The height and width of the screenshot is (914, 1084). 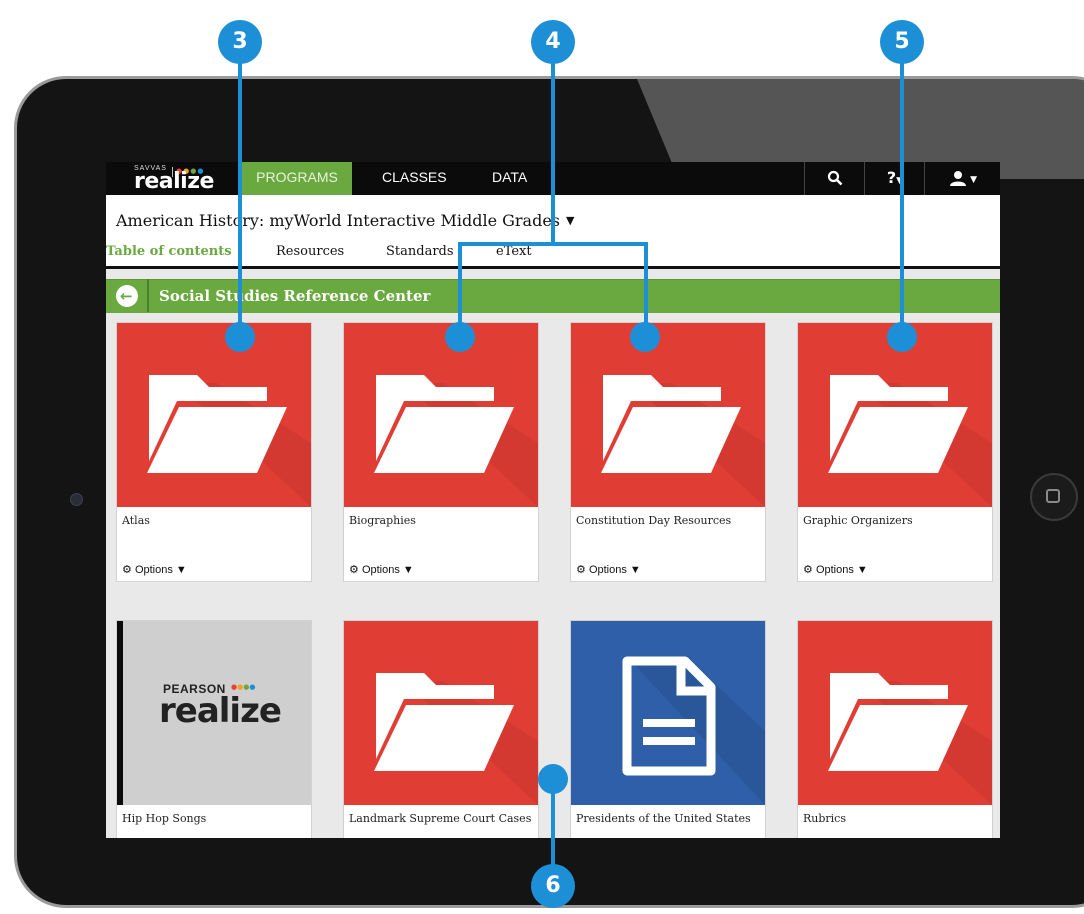 What do you see at coordinates (460, 337) in the screenshot?
I see `callout-dot-4a` at bounding box center [460, 337].